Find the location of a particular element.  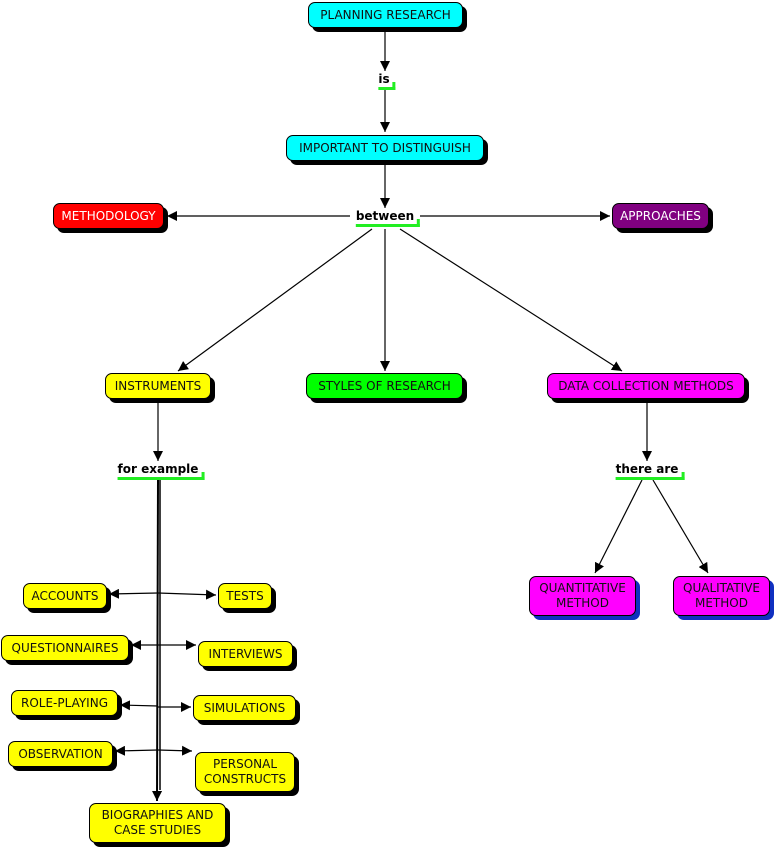

link-label-is: is is located at coordinates (385, 81).